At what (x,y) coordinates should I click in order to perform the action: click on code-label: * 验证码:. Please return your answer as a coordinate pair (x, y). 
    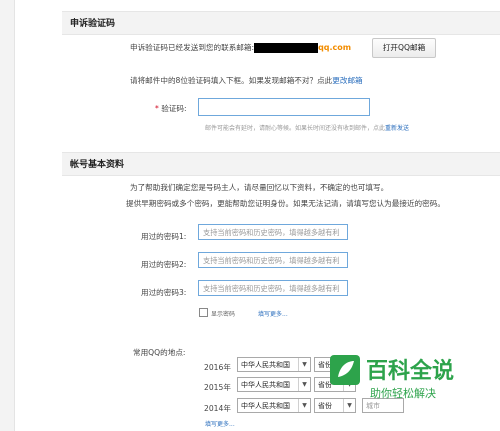
    Looking at the image, I should click on (171, 108).